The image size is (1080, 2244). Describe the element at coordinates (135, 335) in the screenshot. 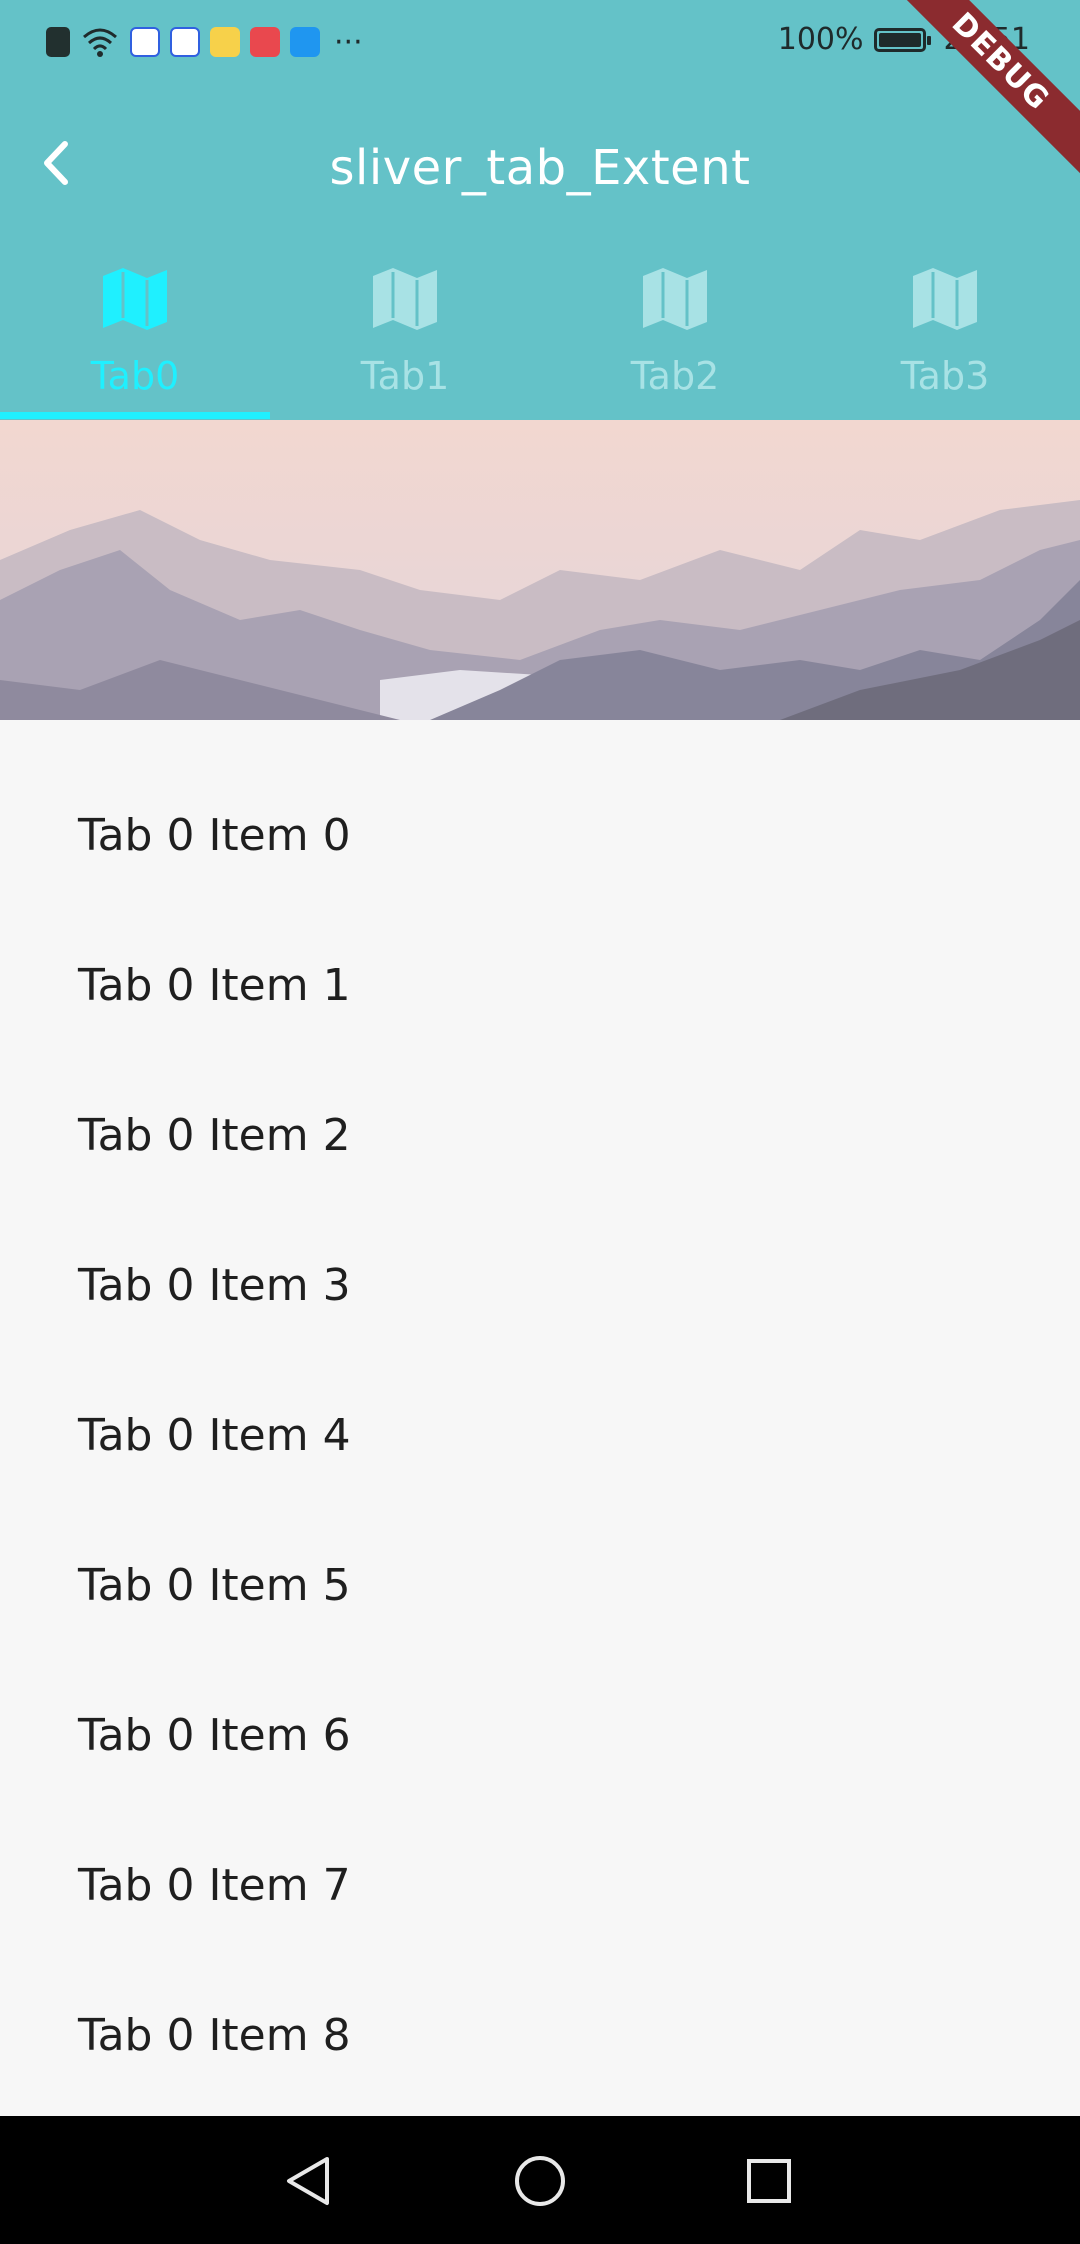

I see `tab-0: Tab0` at that location.